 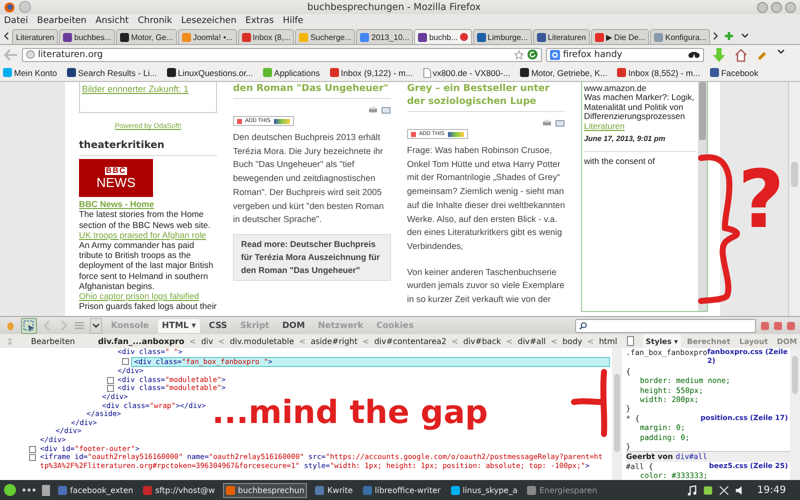 I want to click on inspect-button, so click(x=29, y=326).